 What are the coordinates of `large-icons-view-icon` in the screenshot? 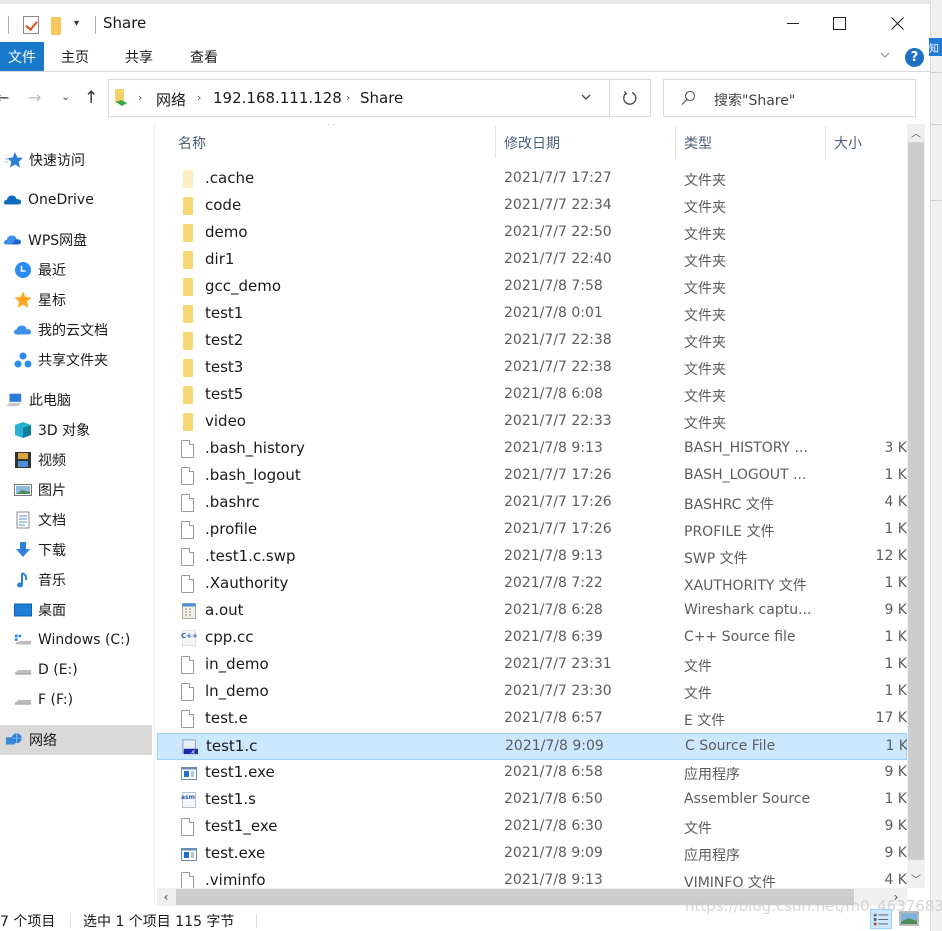 It's located at (909, 919).